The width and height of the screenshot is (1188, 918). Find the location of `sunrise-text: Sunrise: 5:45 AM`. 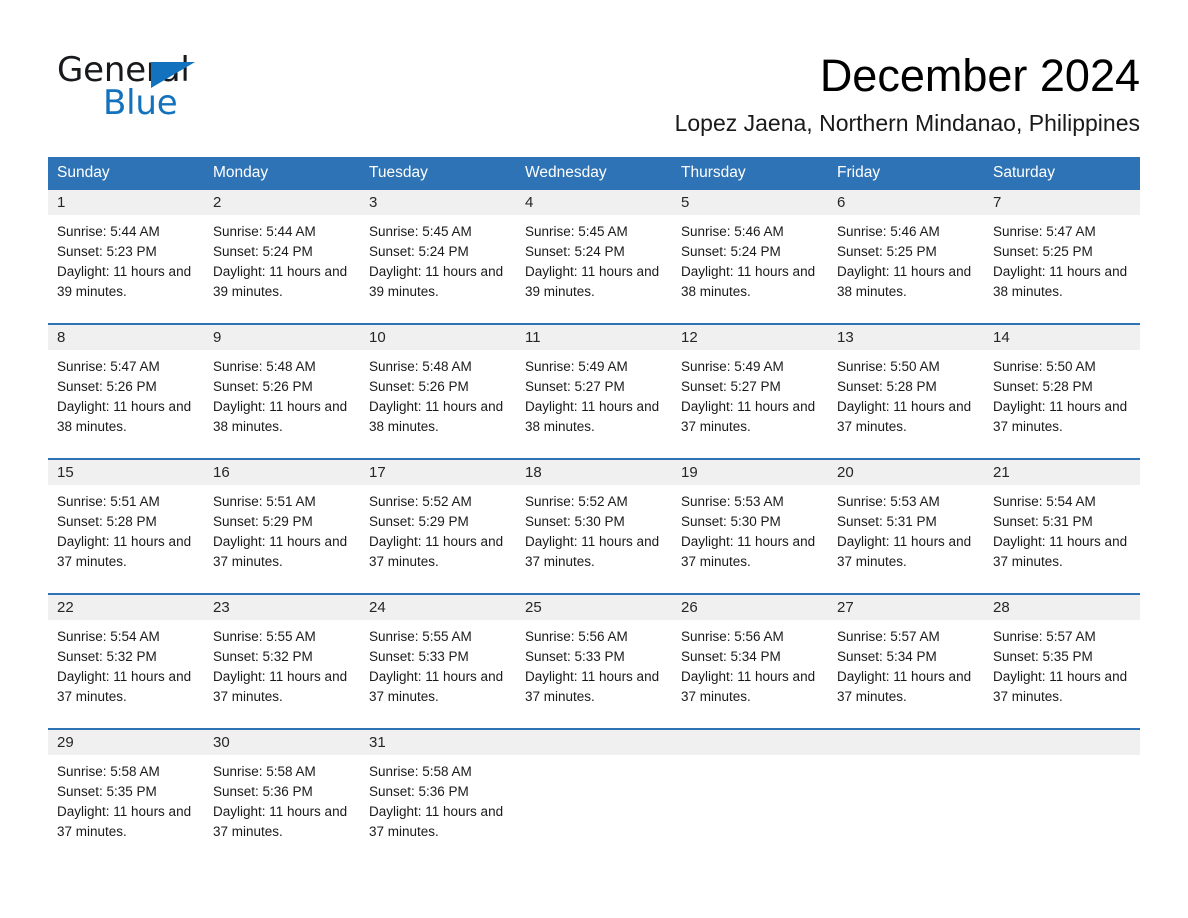

sunrise-text: Sunrise: 5:45 AM is located at coordinates (420, 231).